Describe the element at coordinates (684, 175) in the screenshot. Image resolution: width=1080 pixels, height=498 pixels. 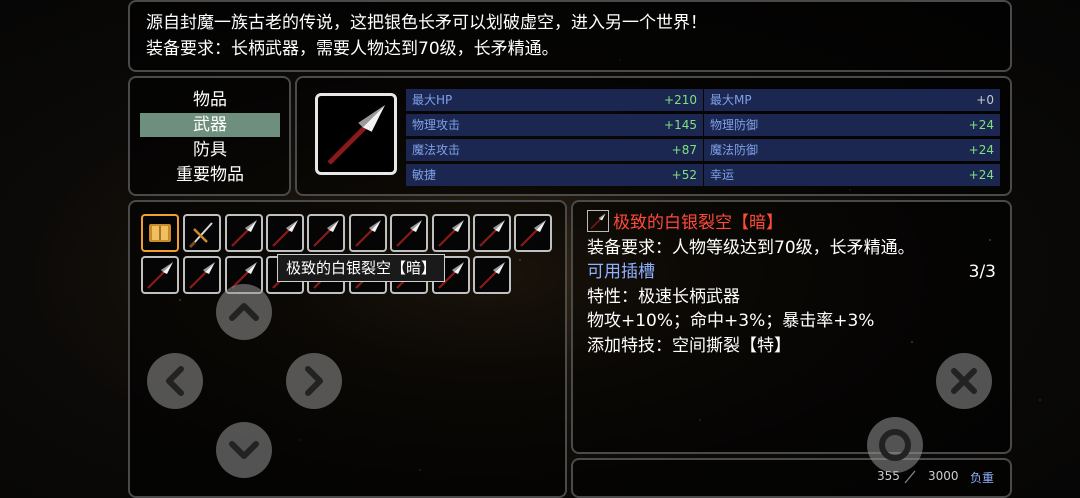
I see `stat-value: +52` at that location.